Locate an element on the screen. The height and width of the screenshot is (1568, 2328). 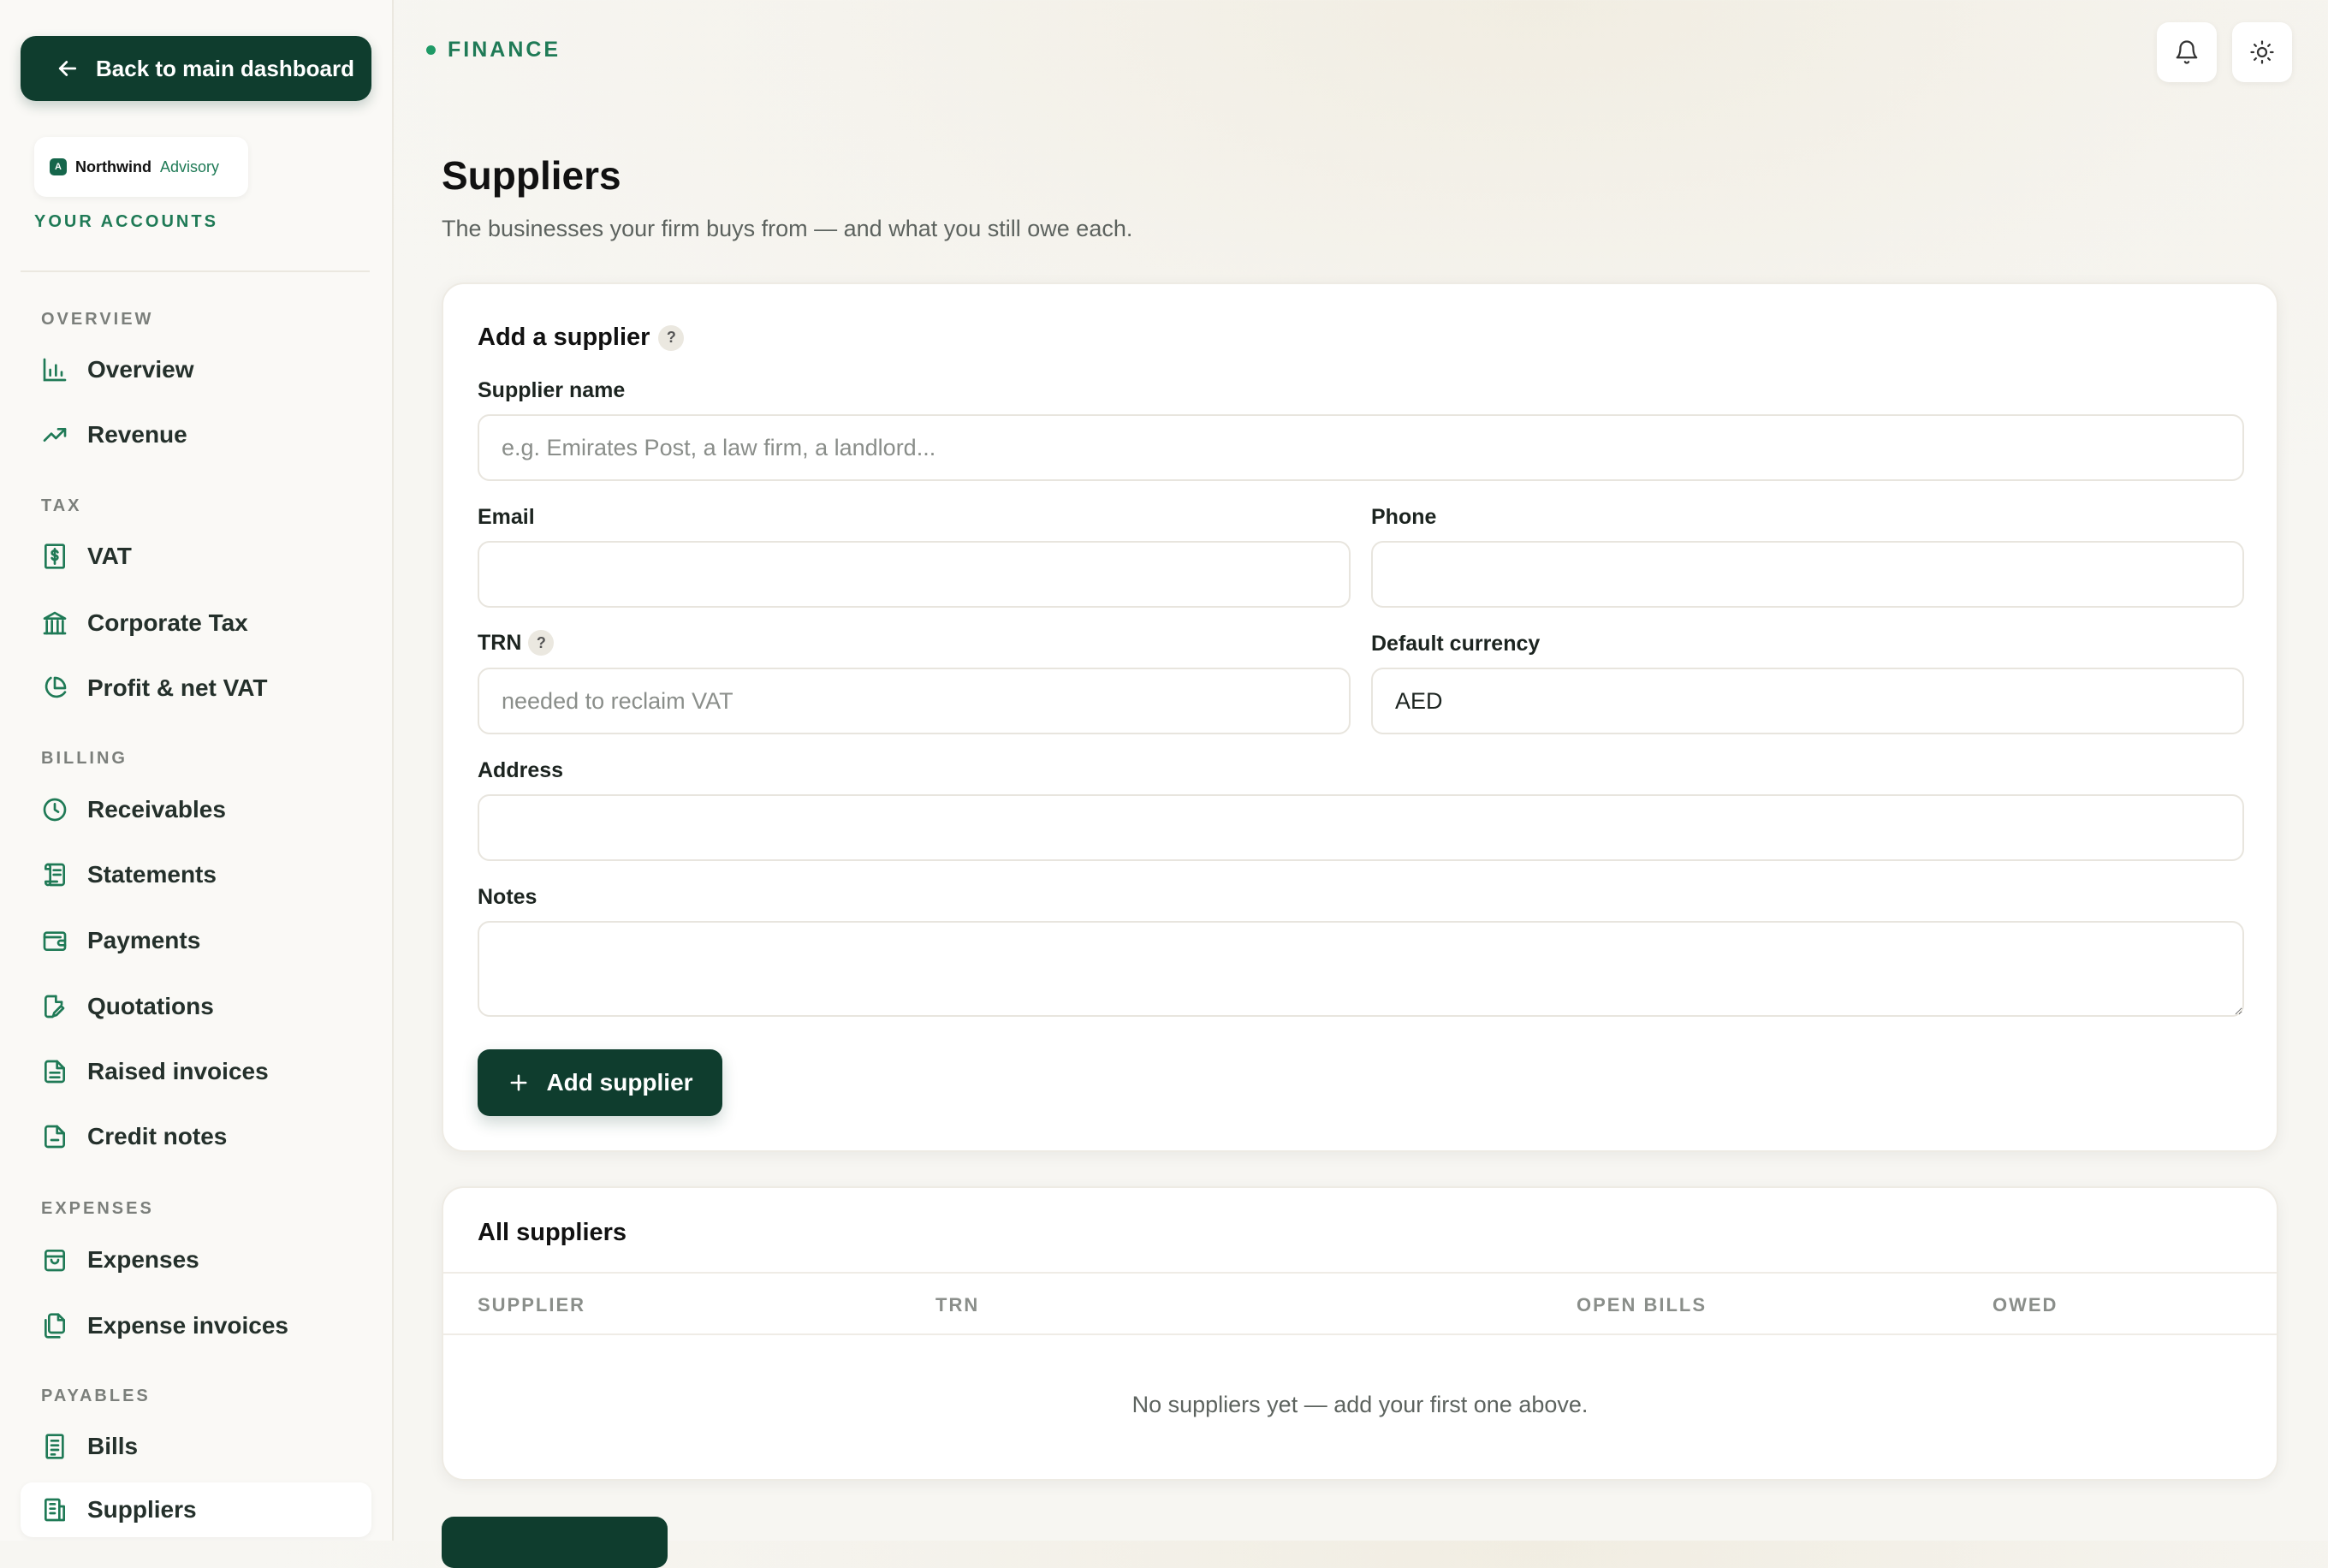
sidebar-item-raised-invoices: Raised invoices is located at coordinates (196, 1071).